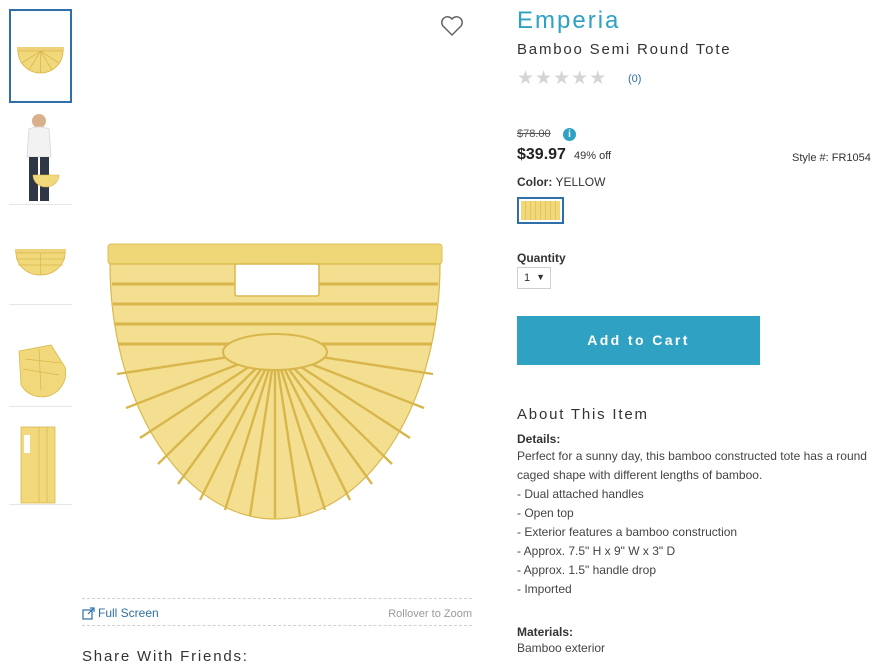 This screenshot has width=873, height=671. I want to click on image-footer: Full Screen Rollover to Zoom, so click(277, 612).